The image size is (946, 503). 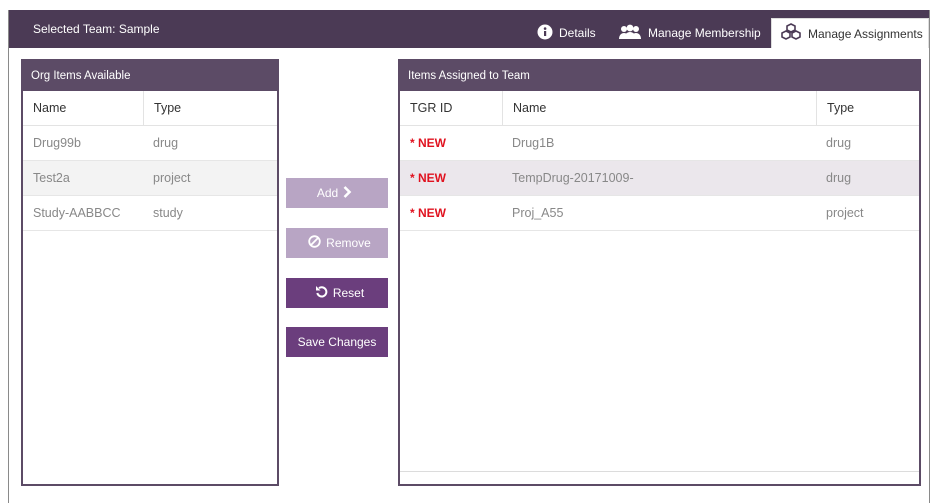 I want to click on item-name: Proj_A55, so click(x=538, y=213).